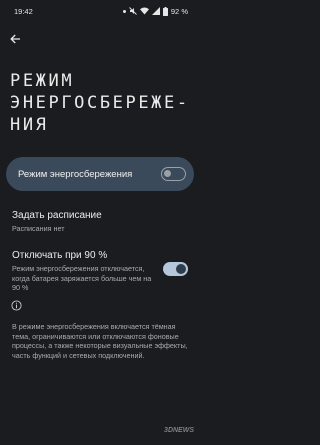 Image resolution: width=320 pixels, height=445 pixels. What do you see at coordinates (60, 255) in the screenshot?
I see `threshold-title: Отключать при 90 %` at bounding box center [60, 255].